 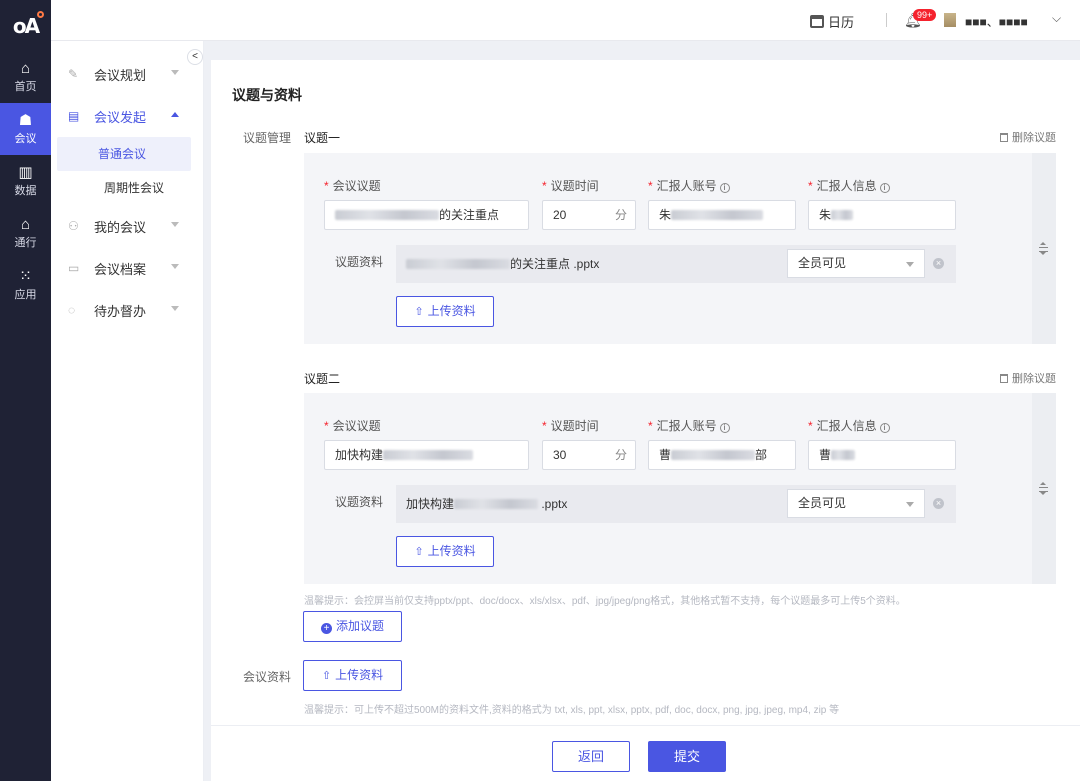 What do you see at coordinates (73, 74) in the screenshot?
I see `edit-icon: ✎` at bounding box center [73, 74].